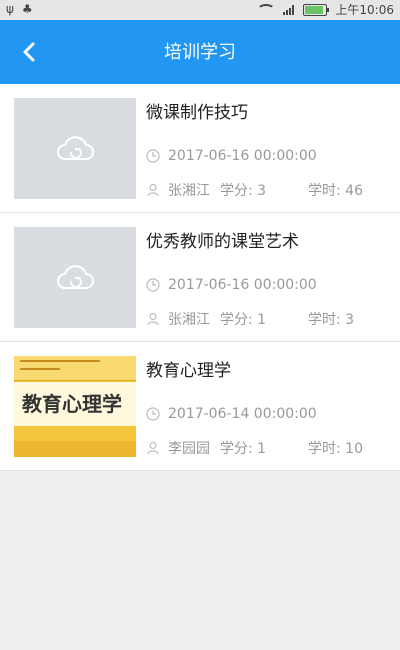  Describe the element at coordinates (222, 242) in the screenshot. I see `course-title: 优秀教师的课堂艺术` at that location.